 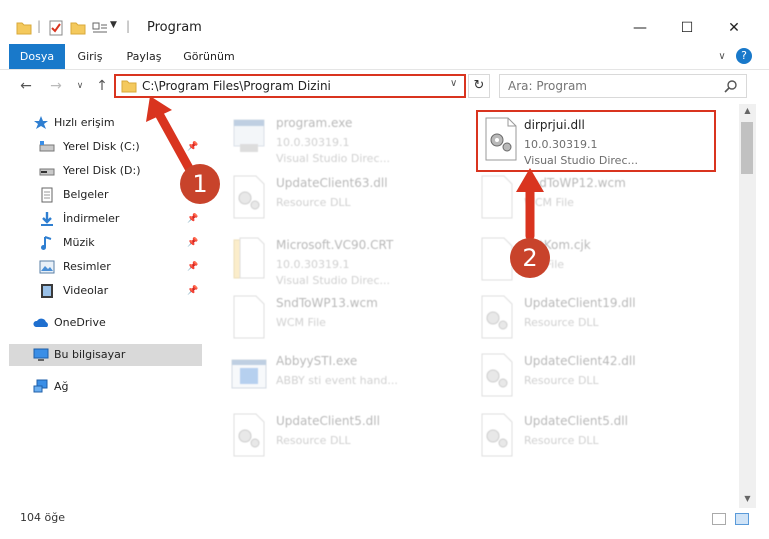 I want to click on file-name: UpdateClient63.dll, so click(x=332, y=183).